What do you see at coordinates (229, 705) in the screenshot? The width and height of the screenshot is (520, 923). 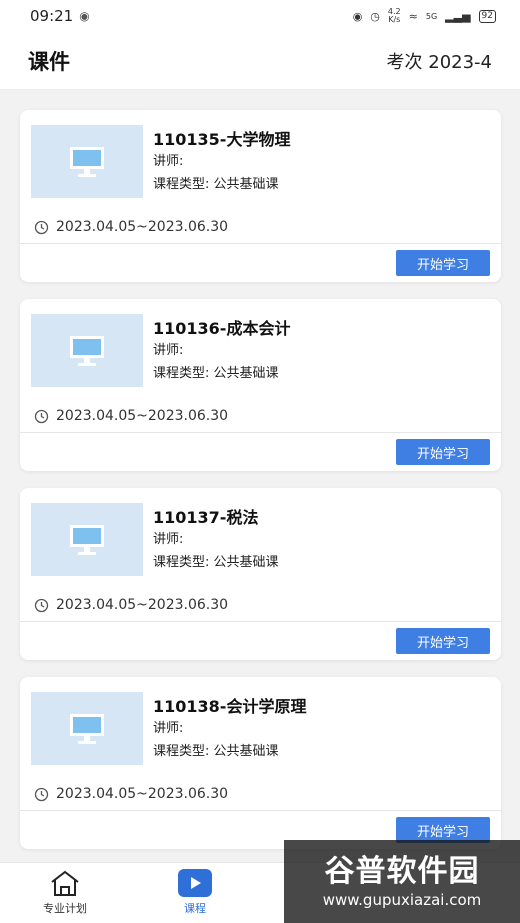 I see `course-title: 110138-会计学原理` at bounding box center [229, 705].